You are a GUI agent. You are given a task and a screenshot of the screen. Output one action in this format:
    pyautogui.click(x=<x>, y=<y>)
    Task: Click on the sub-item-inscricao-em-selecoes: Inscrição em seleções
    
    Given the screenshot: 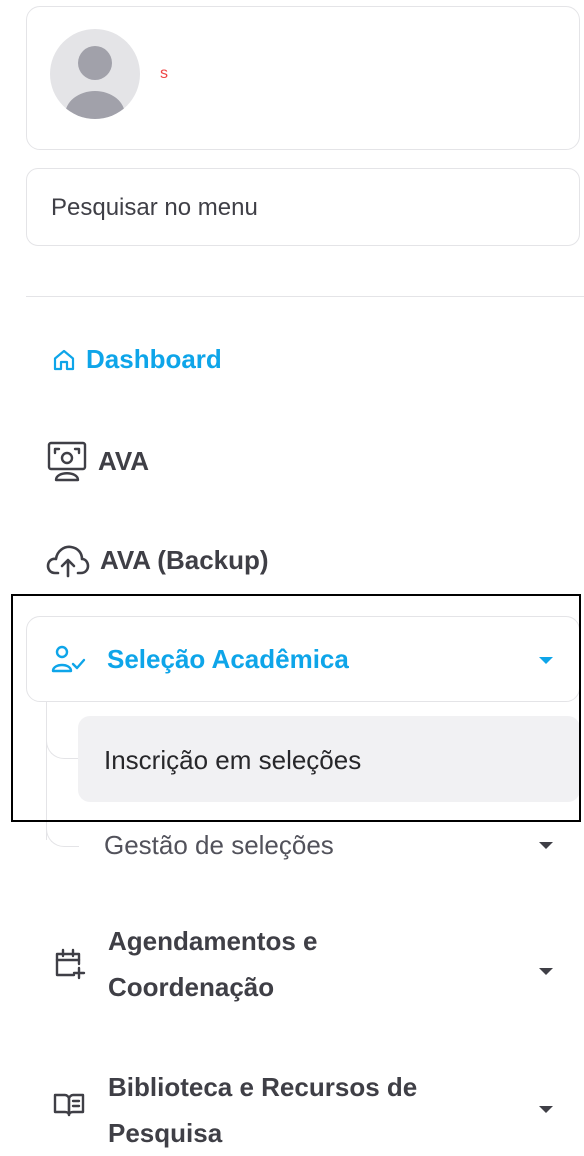 What is the action you would take?
    pyautogui.click(x=329, y=759)
    